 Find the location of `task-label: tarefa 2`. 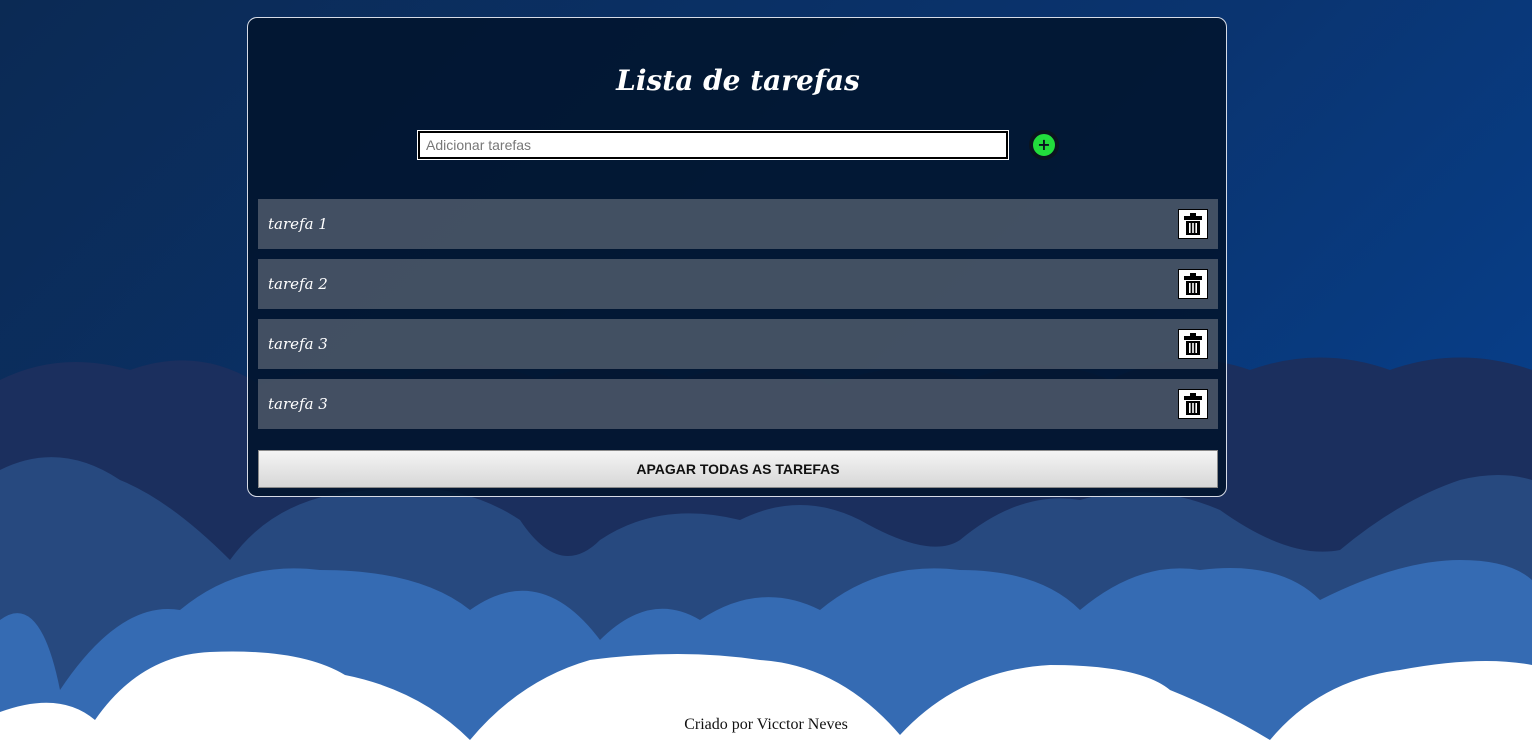

task-label: tarefa 2 is located at coordinates (298, 284).